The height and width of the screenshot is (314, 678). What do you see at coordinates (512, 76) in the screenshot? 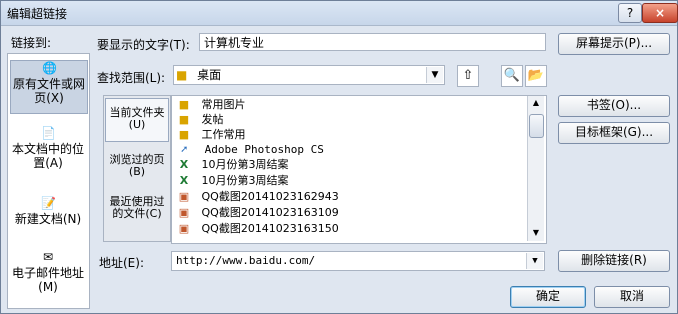
I see `browse-web-icon: 🔍` at bounding box center [512, 76].